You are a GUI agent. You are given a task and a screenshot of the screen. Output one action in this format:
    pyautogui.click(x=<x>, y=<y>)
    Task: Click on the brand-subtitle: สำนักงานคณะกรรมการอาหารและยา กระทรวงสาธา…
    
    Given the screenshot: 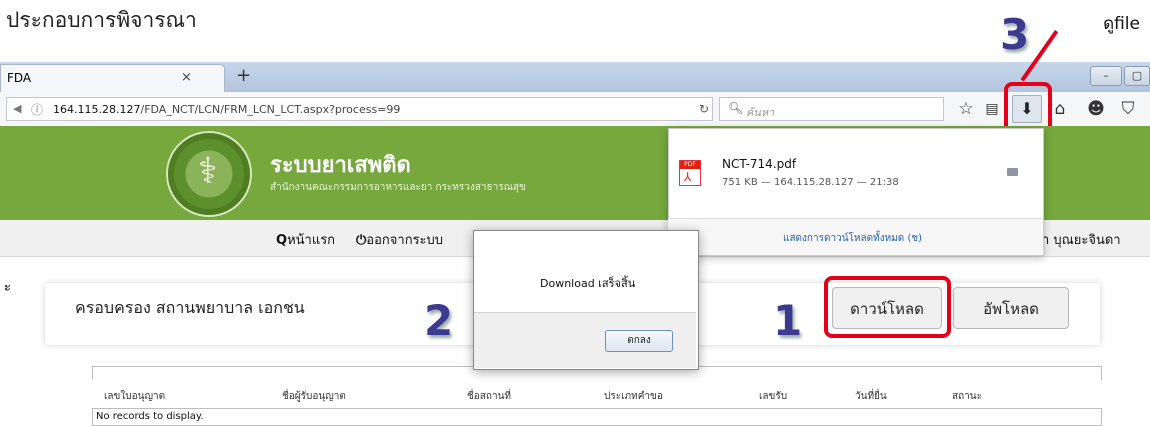 What is the action you would take?
    pyautogui.click(x=398, y=187)
    